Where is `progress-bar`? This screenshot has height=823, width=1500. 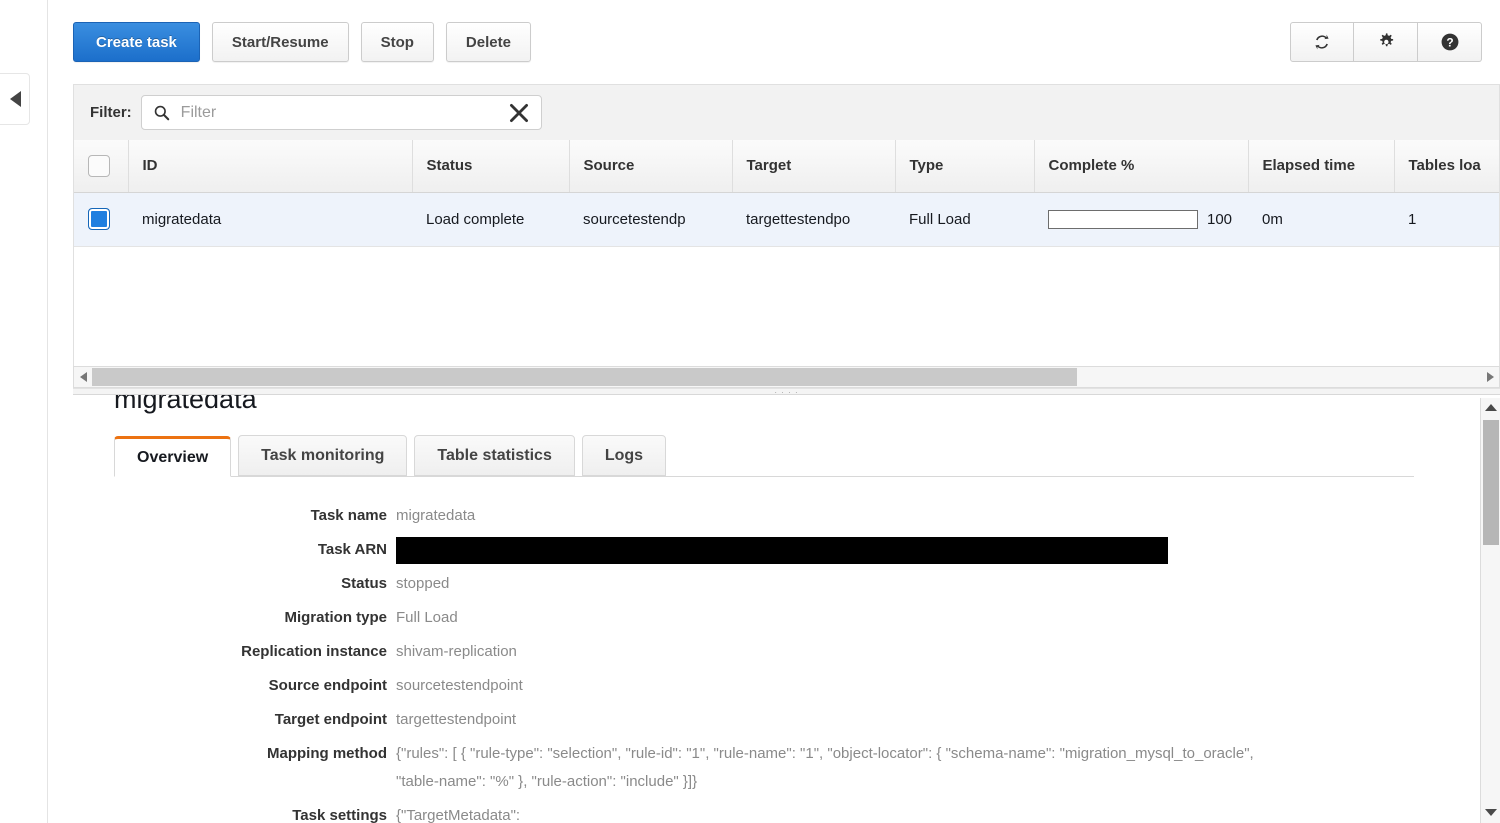 progress-bar is located at coordinates (1123, 219).